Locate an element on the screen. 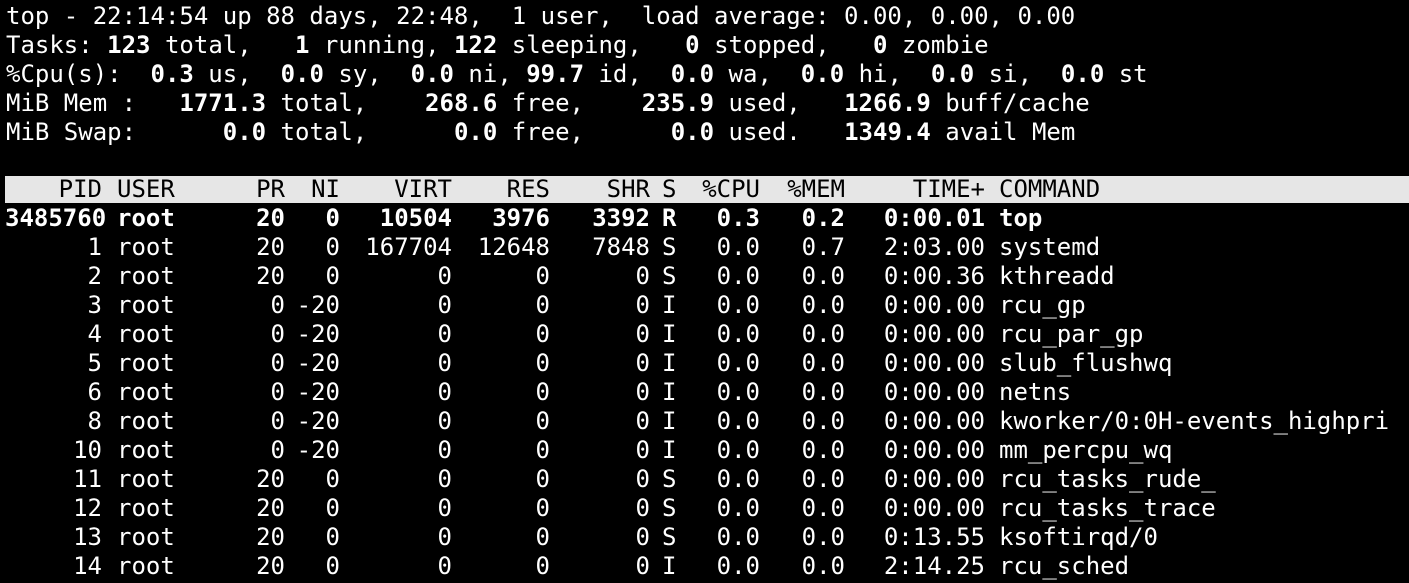 This screenshot has width=1409, height=583. process-row: 14 root 20 0 0 0 0 I 0.0 0.0 2:14.25 rcu_sched is located at coordinates (707, 566).